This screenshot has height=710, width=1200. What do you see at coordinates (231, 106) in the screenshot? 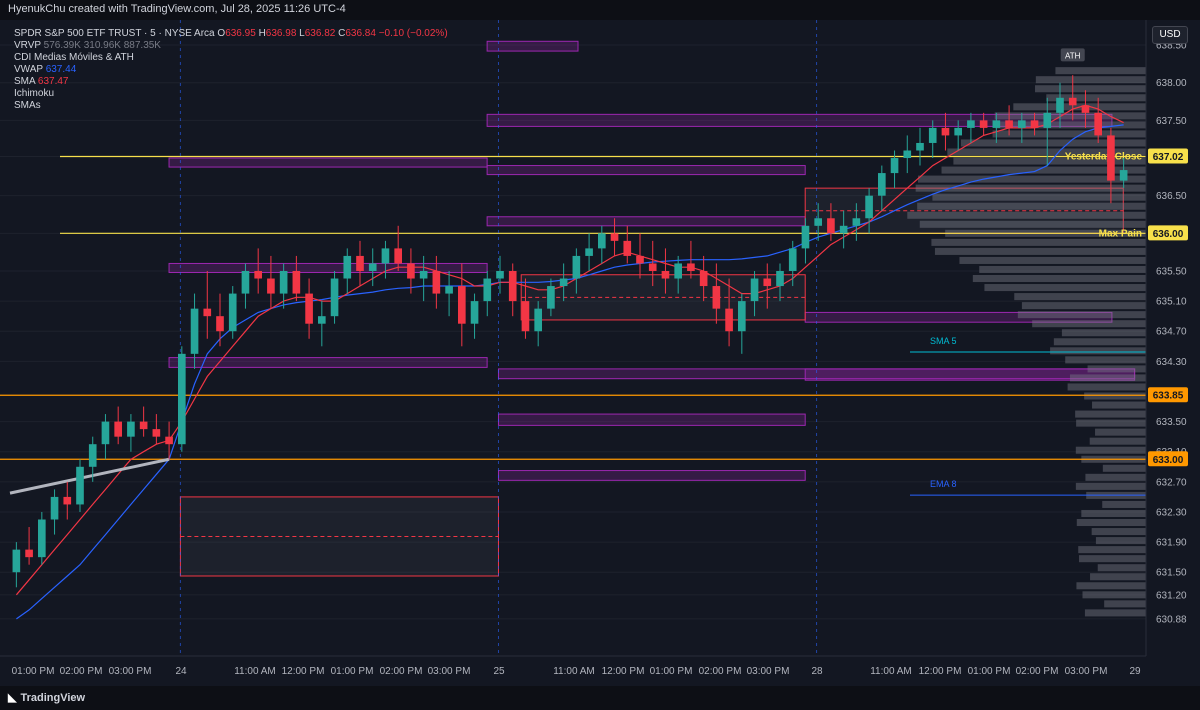
I see `legend-smas-row: SMAs` at bounding box center [231, 106].